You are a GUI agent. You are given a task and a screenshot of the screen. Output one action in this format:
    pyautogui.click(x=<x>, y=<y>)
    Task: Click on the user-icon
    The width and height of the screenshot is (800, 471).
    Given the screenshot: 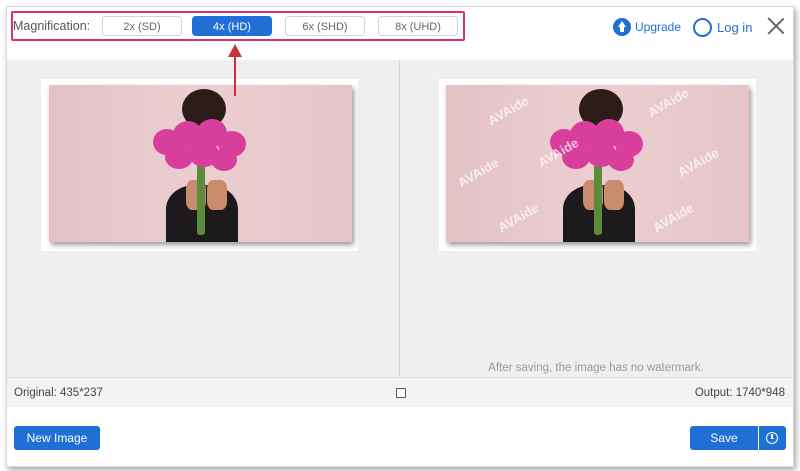 What is the action you would take?
    pyautogui.click(x=702, y=27)
    